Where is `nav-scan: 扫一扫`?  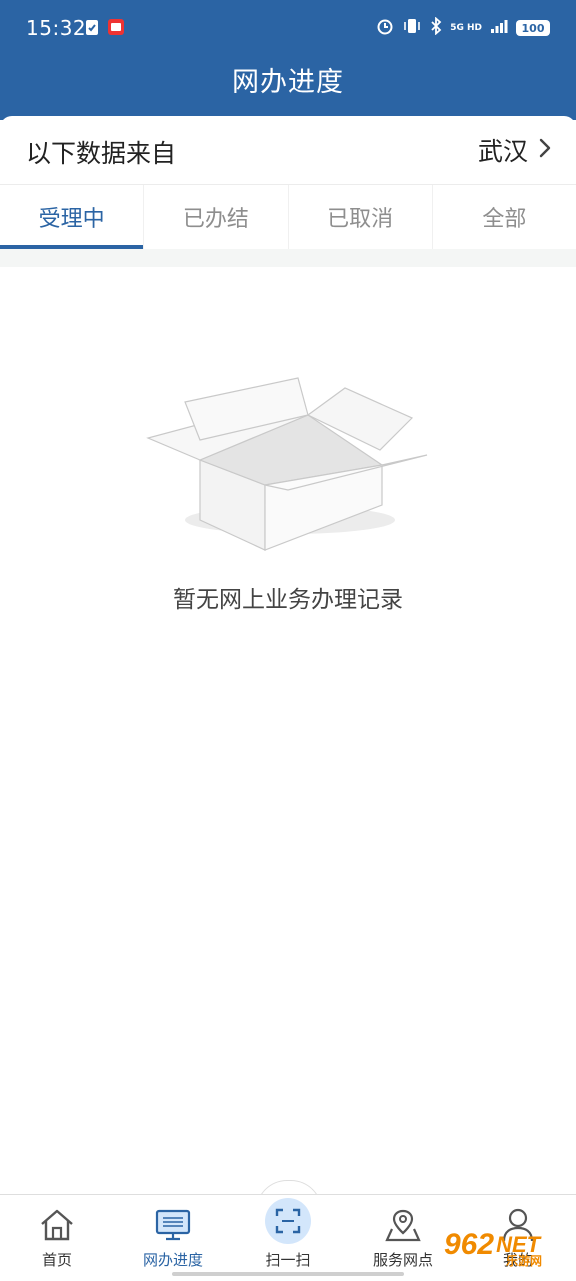 nav-scan: 扫一扫 is located at coordinates (288, 1234).